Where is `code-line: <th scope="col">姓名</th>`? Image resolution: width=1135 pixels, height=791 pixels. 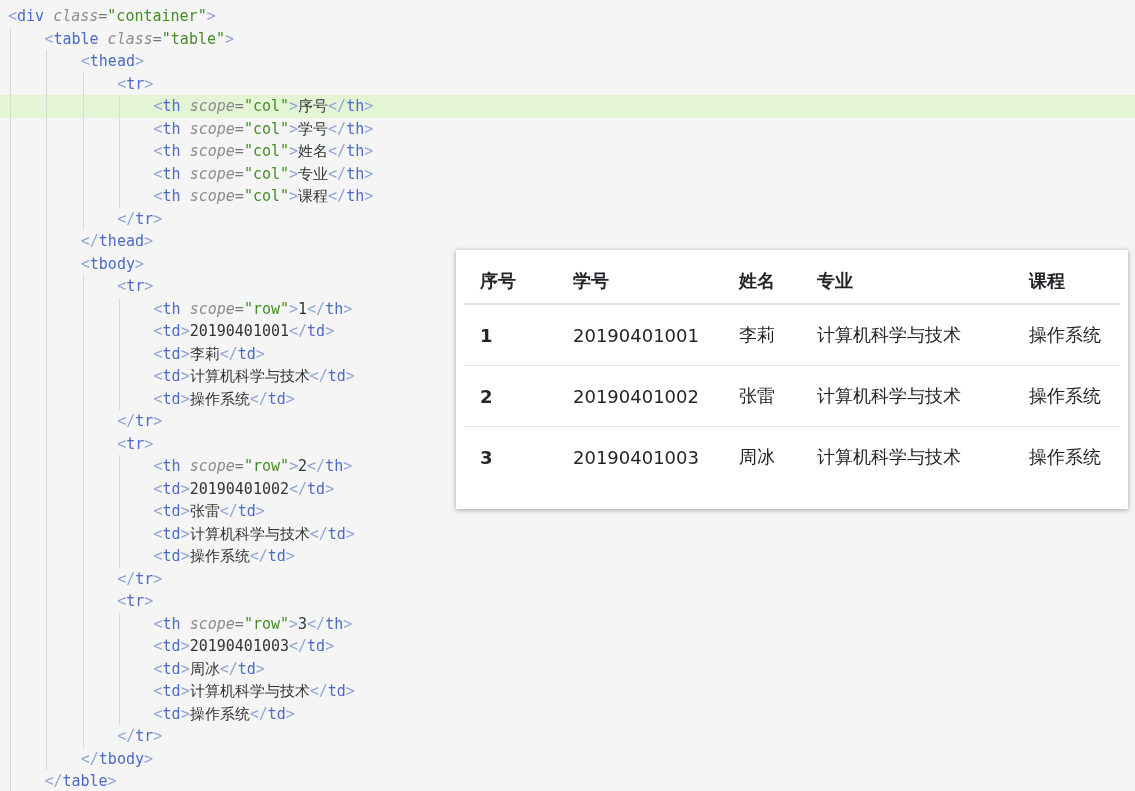 code-line: <th scope="col">姓名</th> is located at coordinates (263, 151).